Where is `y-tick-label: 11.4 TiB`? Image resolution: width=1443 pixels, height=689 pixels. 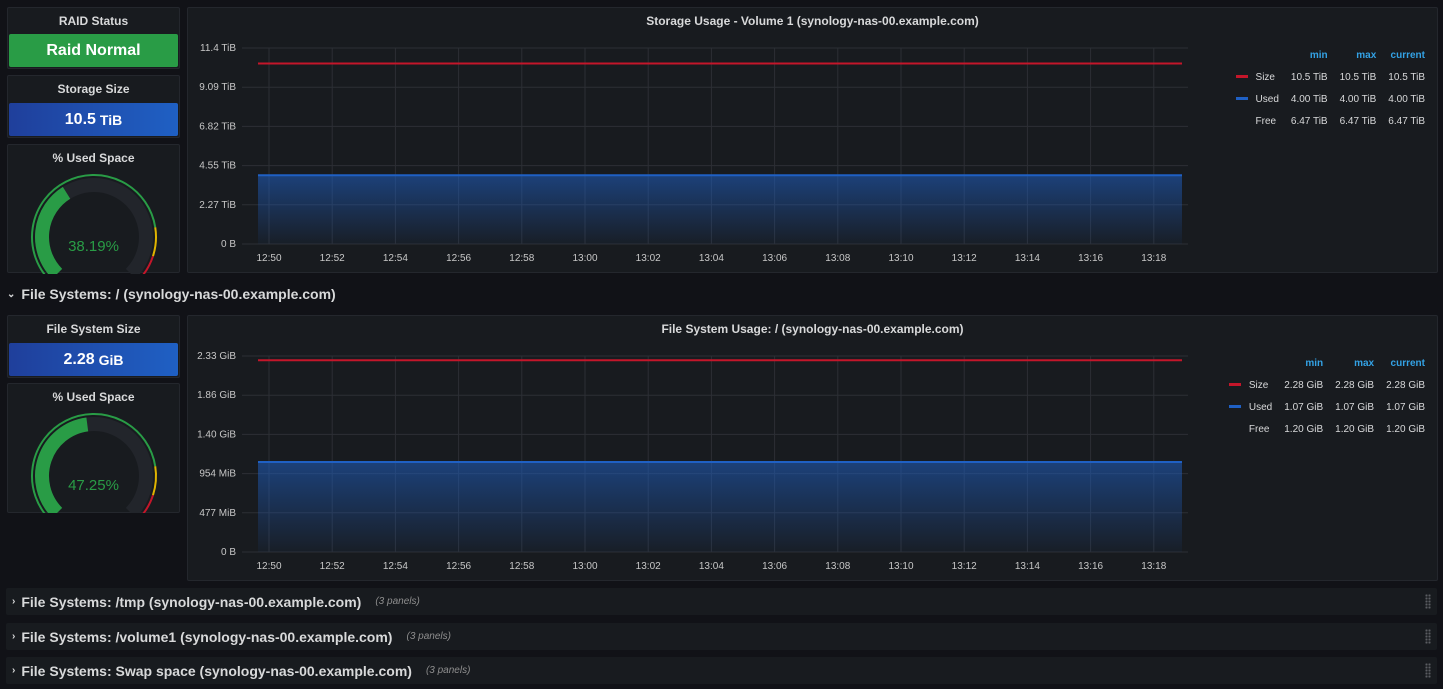
y-tick-label: 11.4 TiB is located at coordinates (218, 48).